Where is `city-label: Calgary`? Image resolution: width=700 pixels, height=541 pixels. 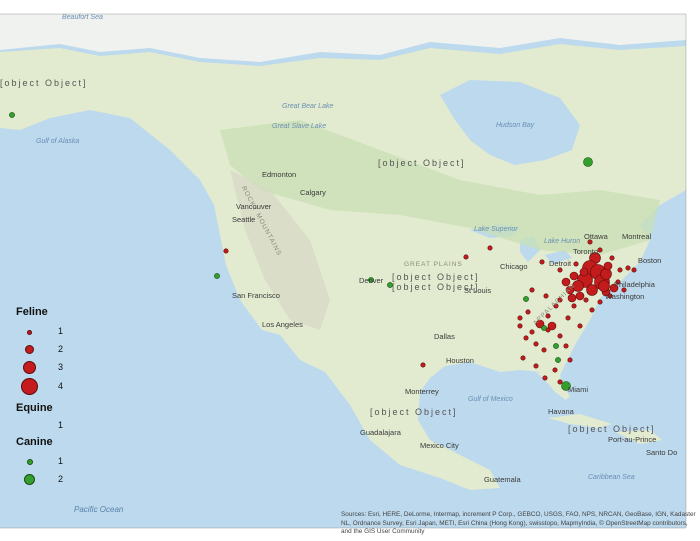 city-label: Calgary is located at coordinates (313, 192).